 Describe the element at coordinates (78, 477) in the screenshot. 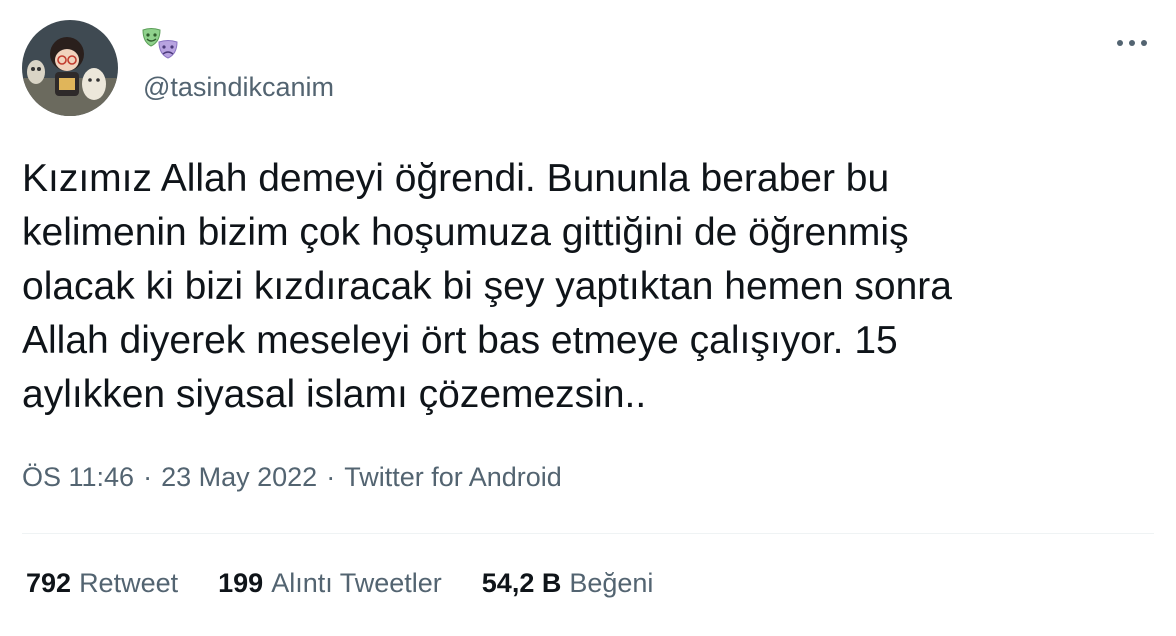

I see `tweet-time: ÖS 11:46` at that location.